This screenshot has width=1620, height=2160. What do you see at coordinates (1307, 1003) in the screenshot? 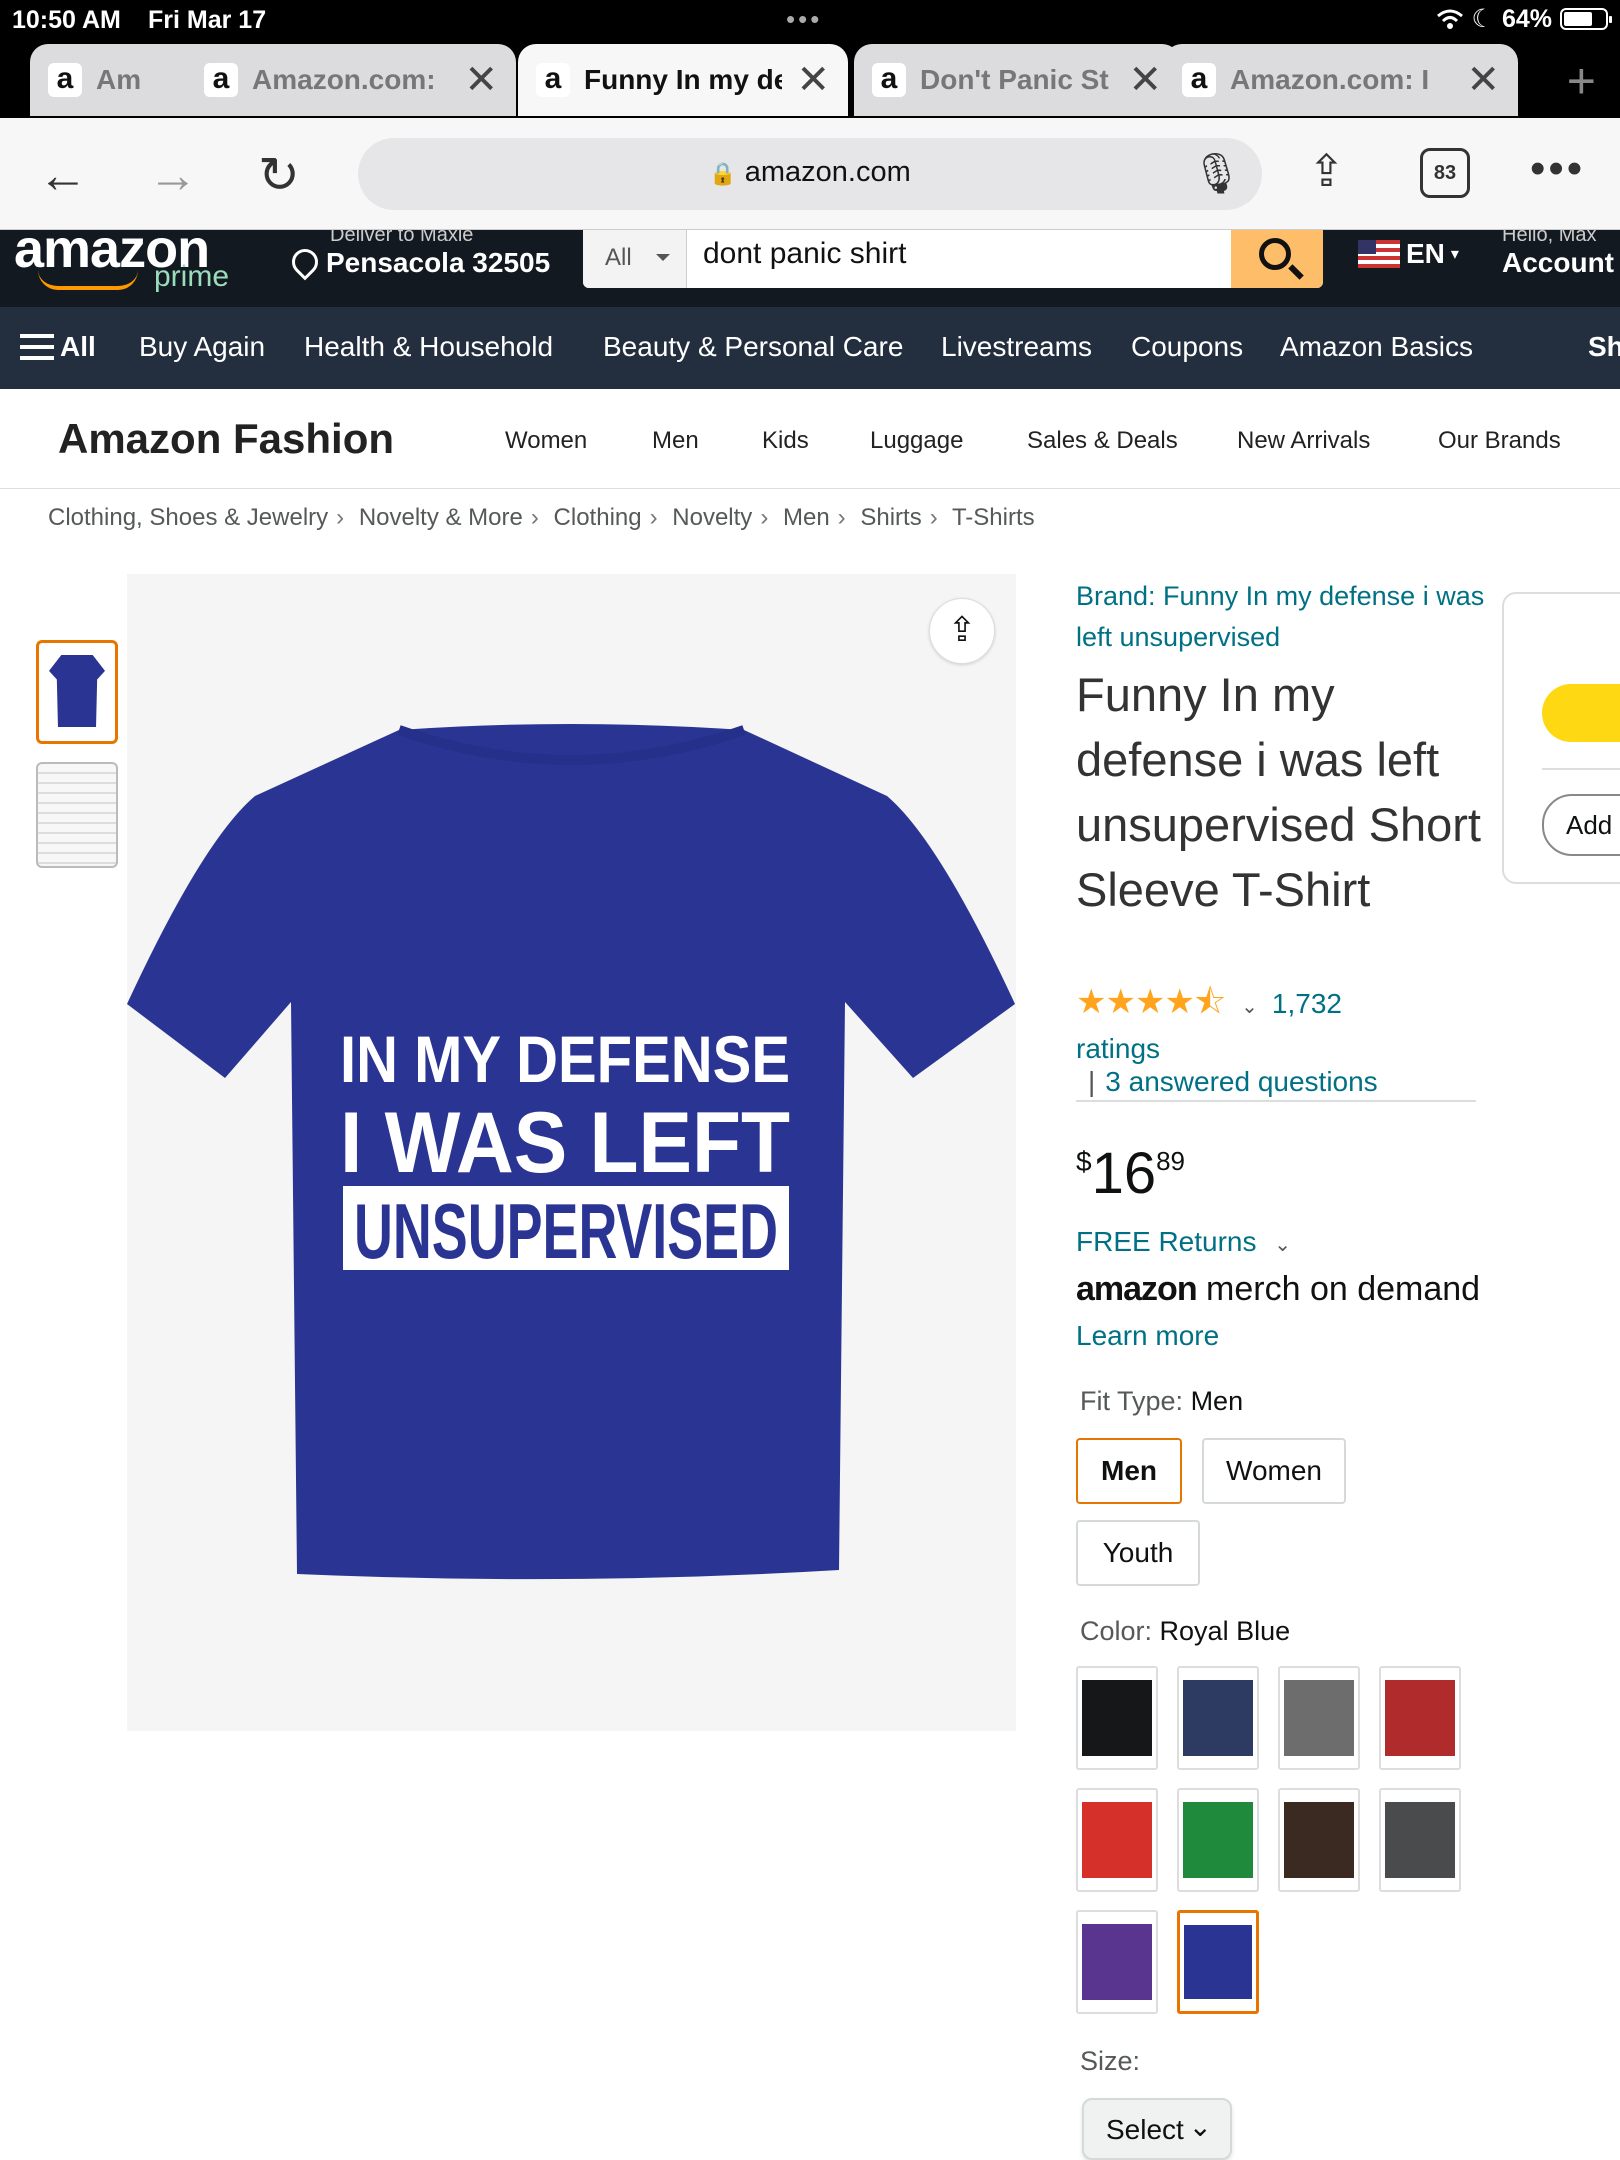
I see `ratings-count: 1,732` at bounding box center [1307, 1003].